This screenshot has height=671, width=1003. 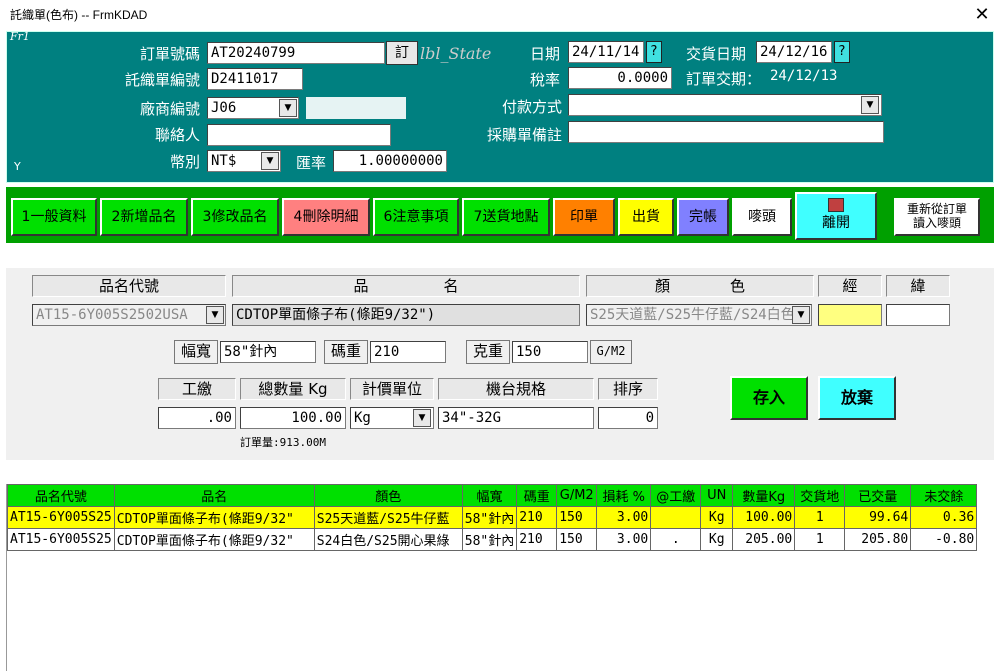 What do you see at coordinates (836, 223) in the screenshot?
I see `exit-button-label: 離開` at bounding box center [836, 223].